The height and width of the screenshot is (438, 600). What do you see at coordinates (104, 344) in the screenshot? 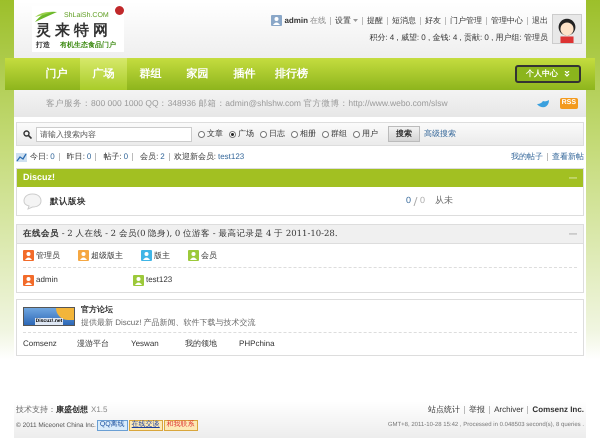
I see `friend-link: 漫游平台` at bounding box center [104, 344].